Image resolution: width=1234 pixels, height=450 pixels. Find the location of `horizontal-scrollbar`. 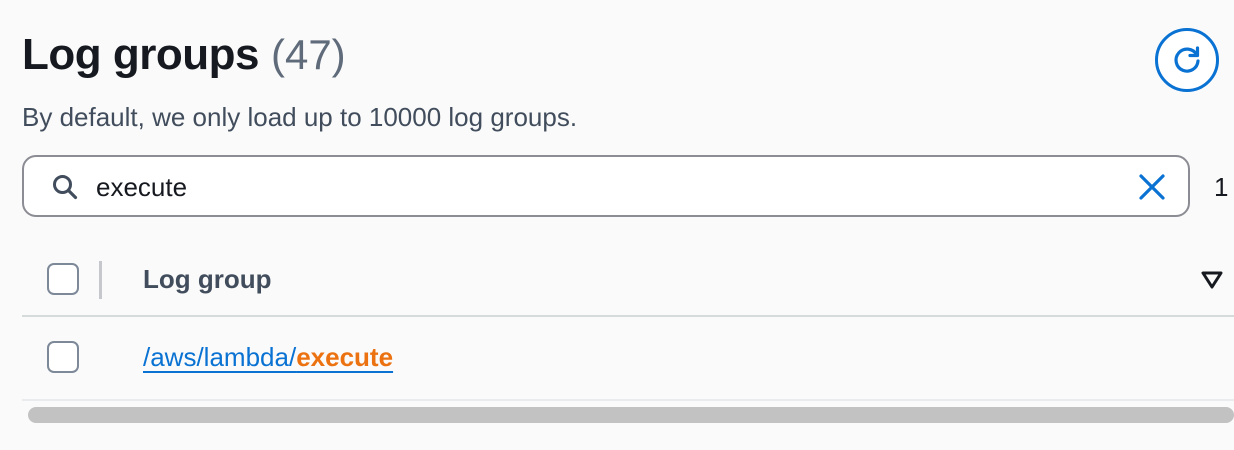

horizontal-scrollbar is located at coordinates (631, 415).